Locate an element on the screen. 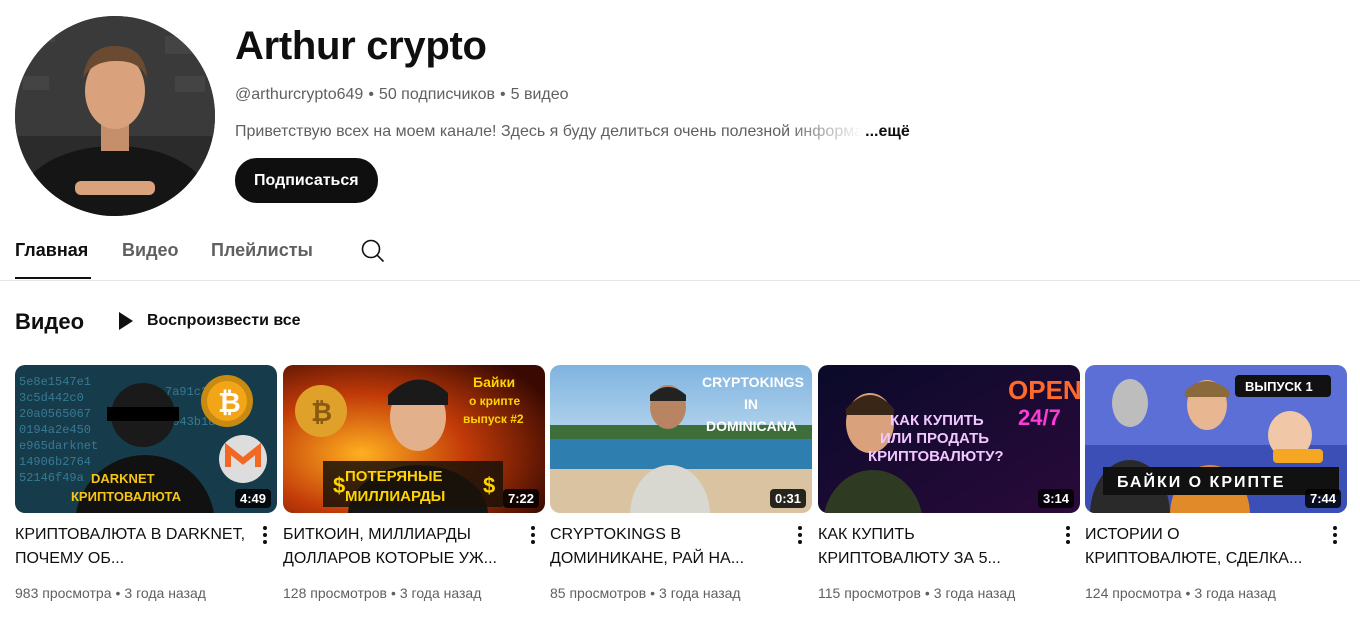 The image size is (1360, 632). view-count: 85 просмотров is located at coordinates (598, 593).